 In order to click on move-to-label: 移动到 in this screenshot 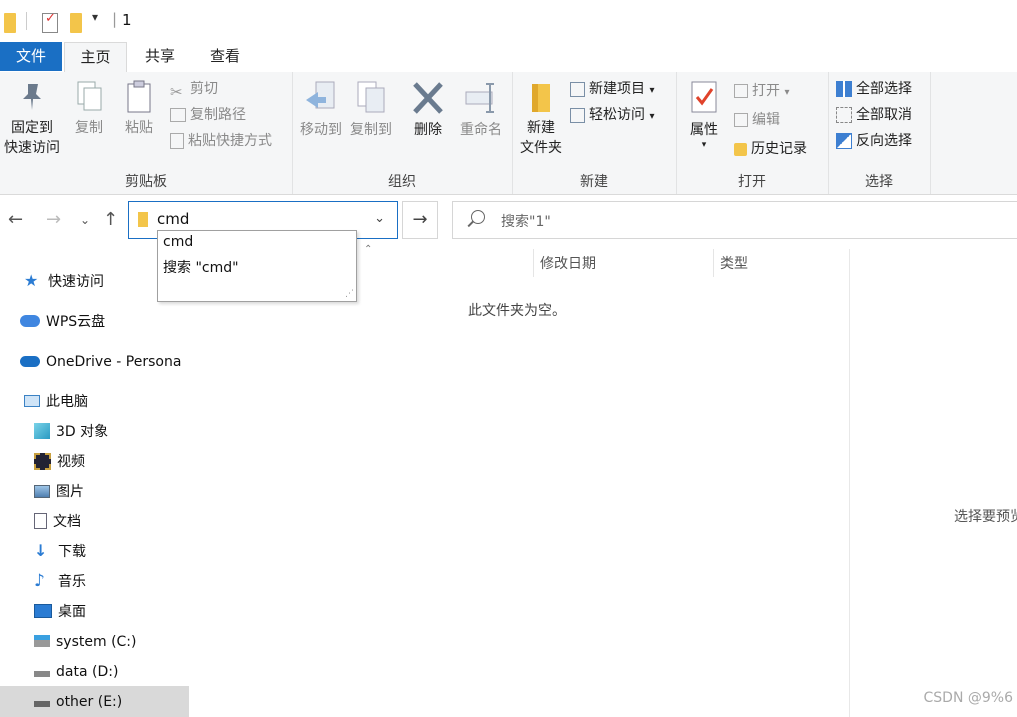, I will do `click(321, 130)`.